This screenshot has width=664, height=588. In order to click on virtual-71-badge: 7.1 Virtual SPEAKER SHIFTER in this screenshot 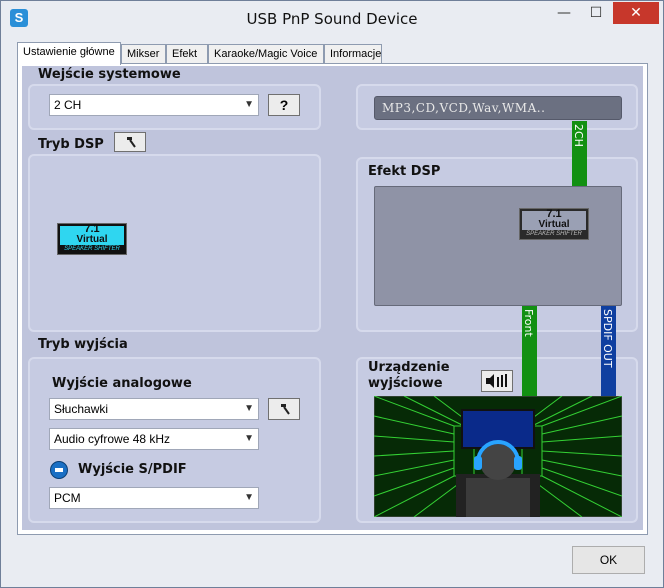, I will do `click(92, 239)`.